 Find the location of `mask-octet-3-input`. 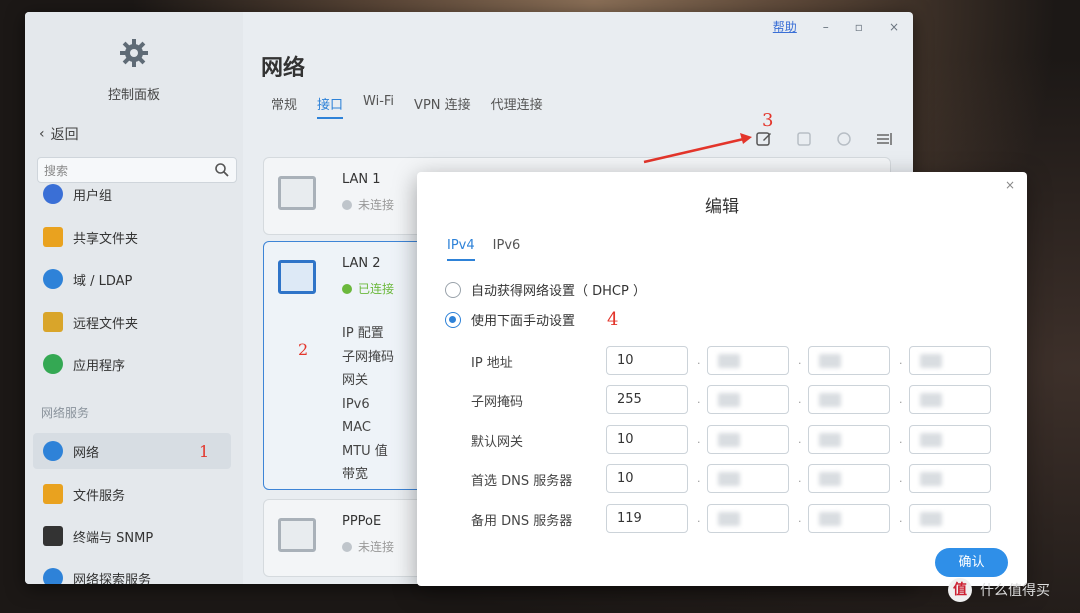

mask-octet-3-input is located at coordinates (849, 399).